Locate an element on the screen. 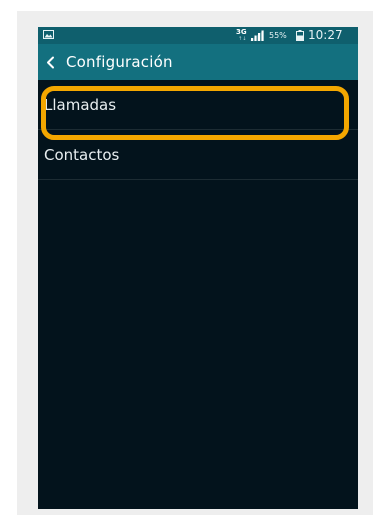  status-bar: 3G ↑↓ 55% 10:27 is located at coordinates (198, 35).